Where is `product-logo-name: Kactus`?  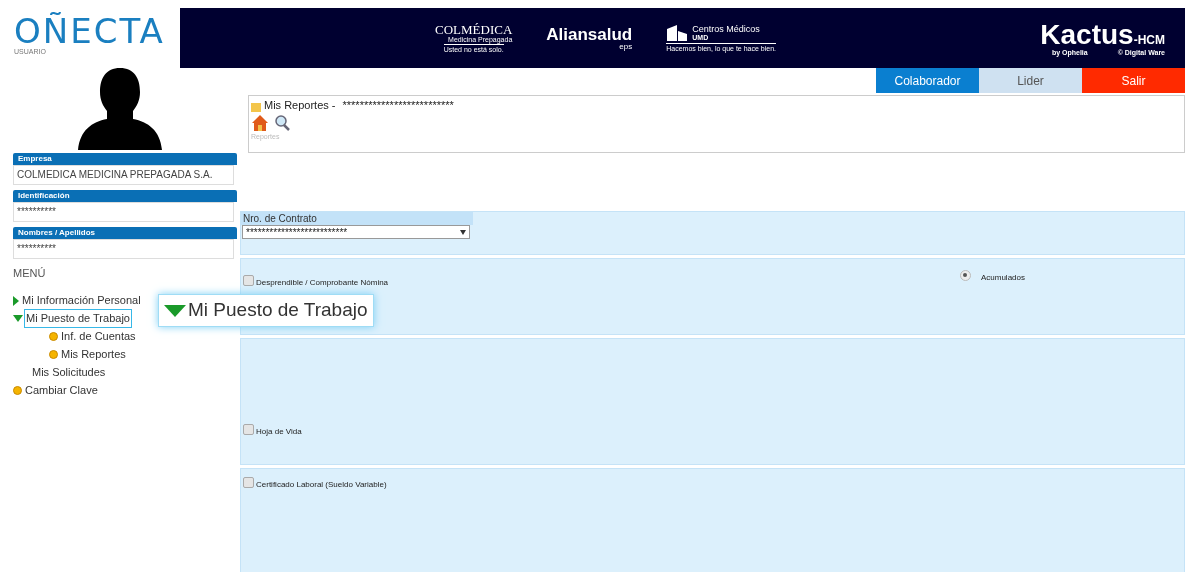
product-logo-name: Kactus is located at coordinates (1087, 34).